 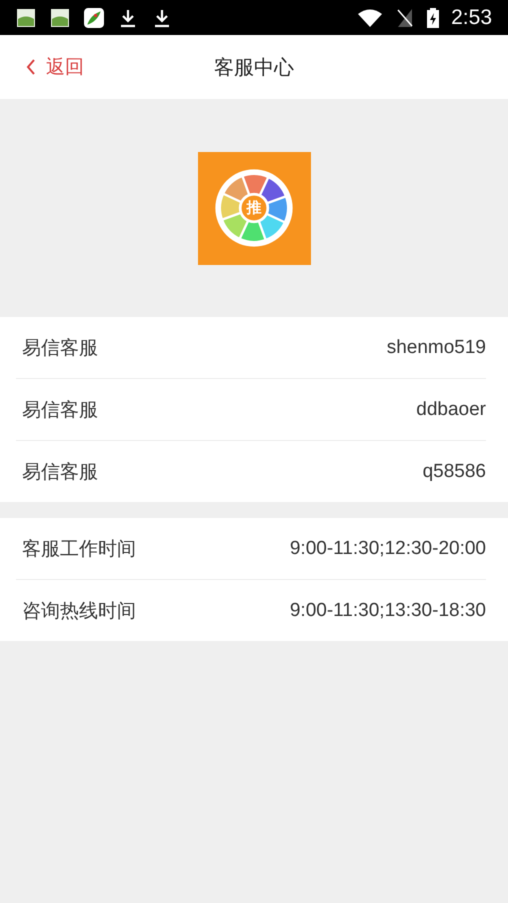 What do you see at coordinates (55, 67) in the screenshot?
I see `back-button: 返回` at bounding box center [55, 67].